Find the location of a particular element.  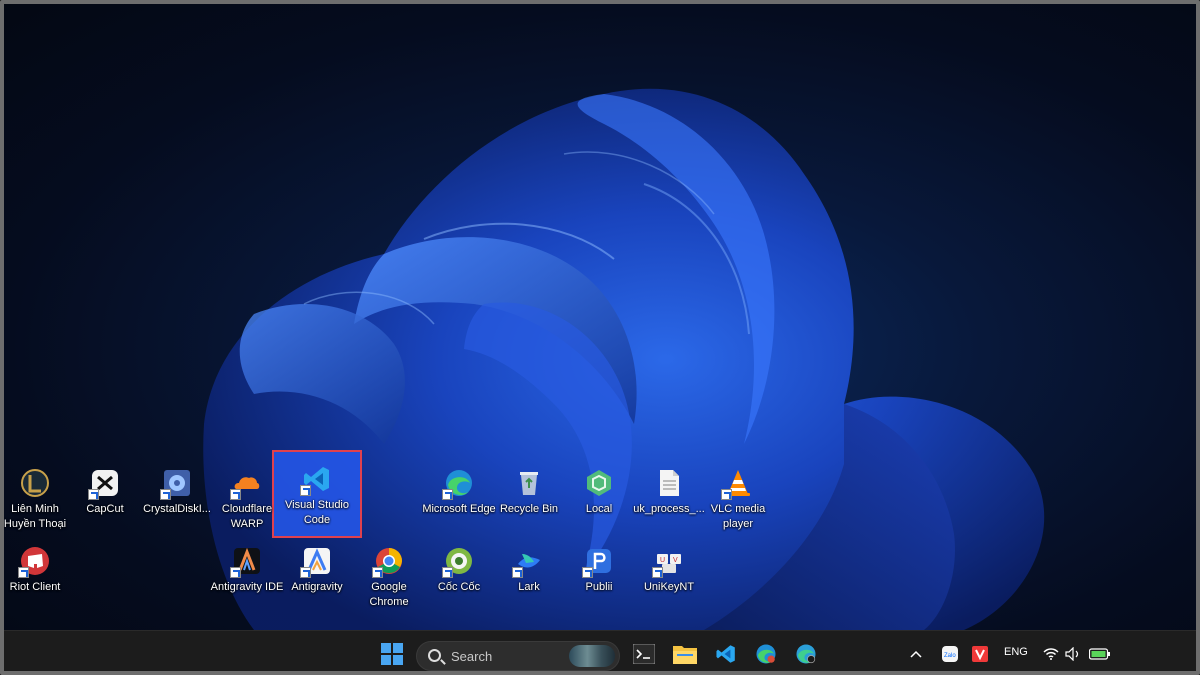

search-placeholder: Search is located at coordinates (472, 656).